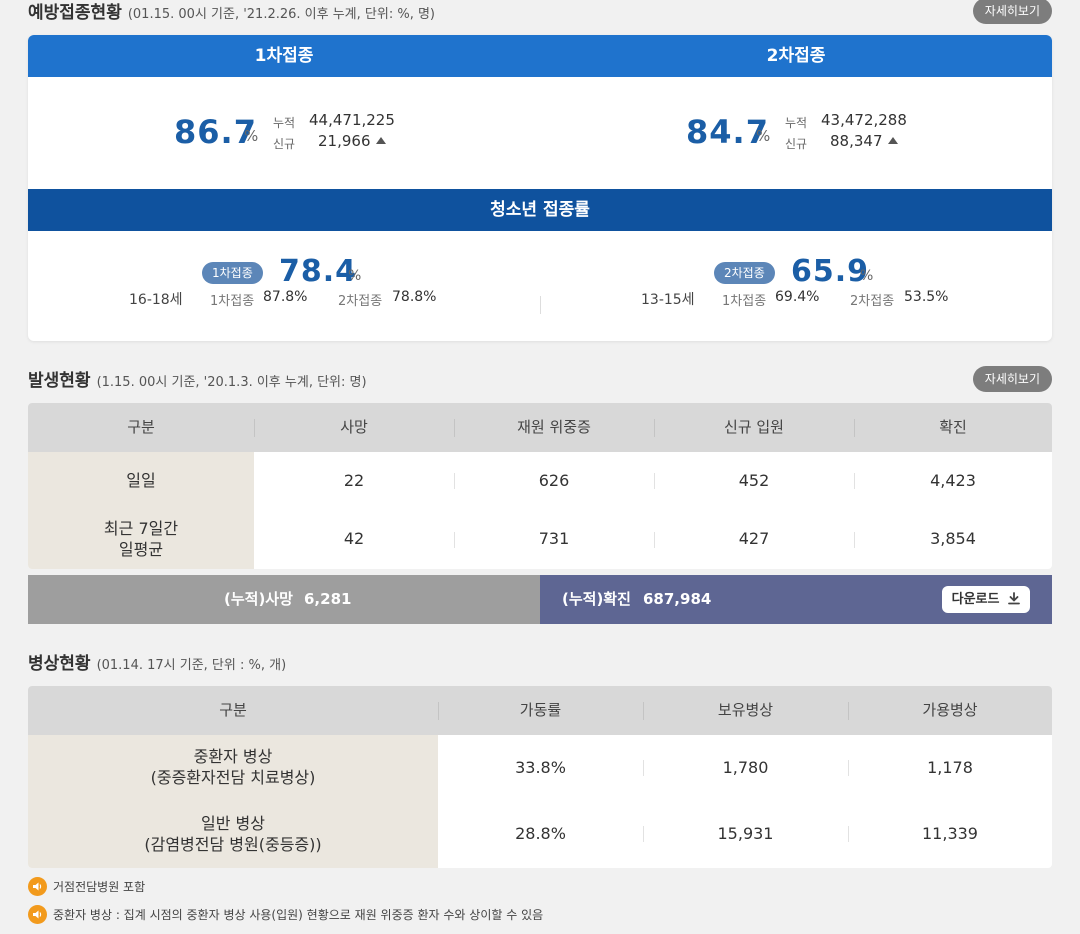 This screenshot has width=1080, height=934. What do you see at coordinates (953, 539) in the screenshot?
I see `table-cell: 3,854` at bounding box center [953, 539].